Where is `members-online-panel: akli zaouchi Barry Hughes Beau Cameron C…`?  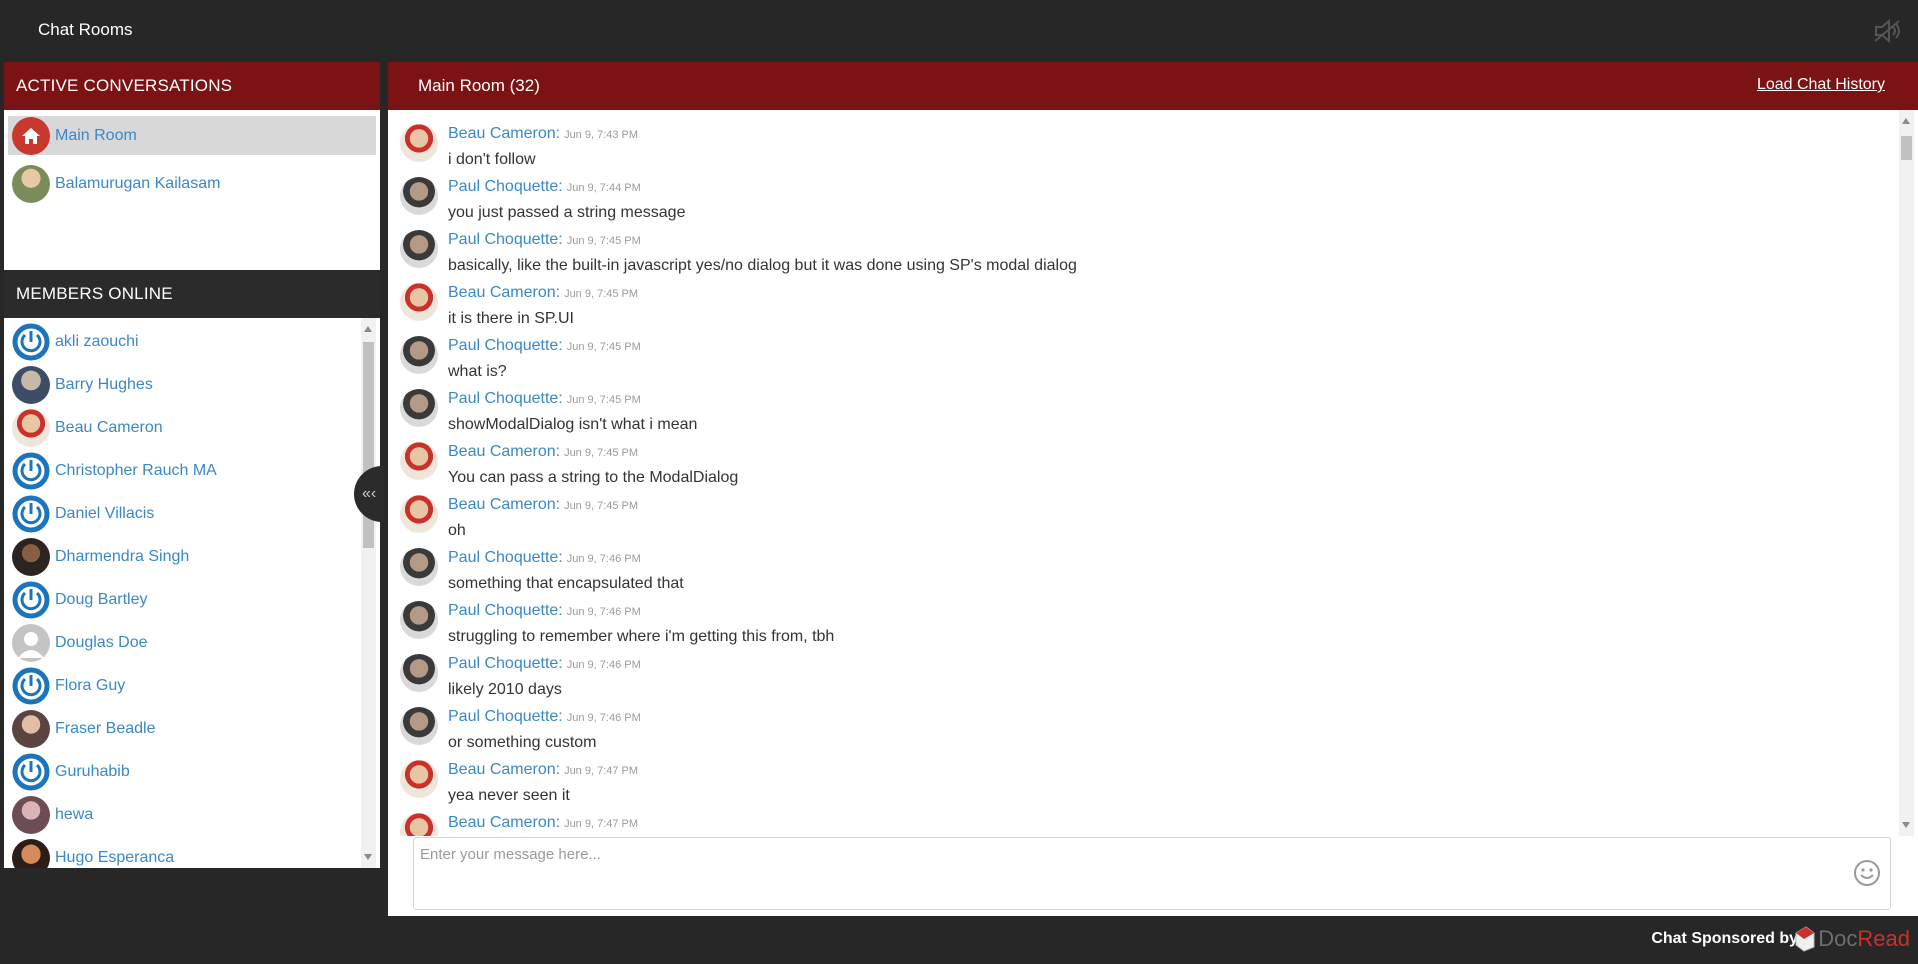
members-online-panel: akli zaouchi Barry Hughes Beau Cameron C… is located at coordinates (192, 593).